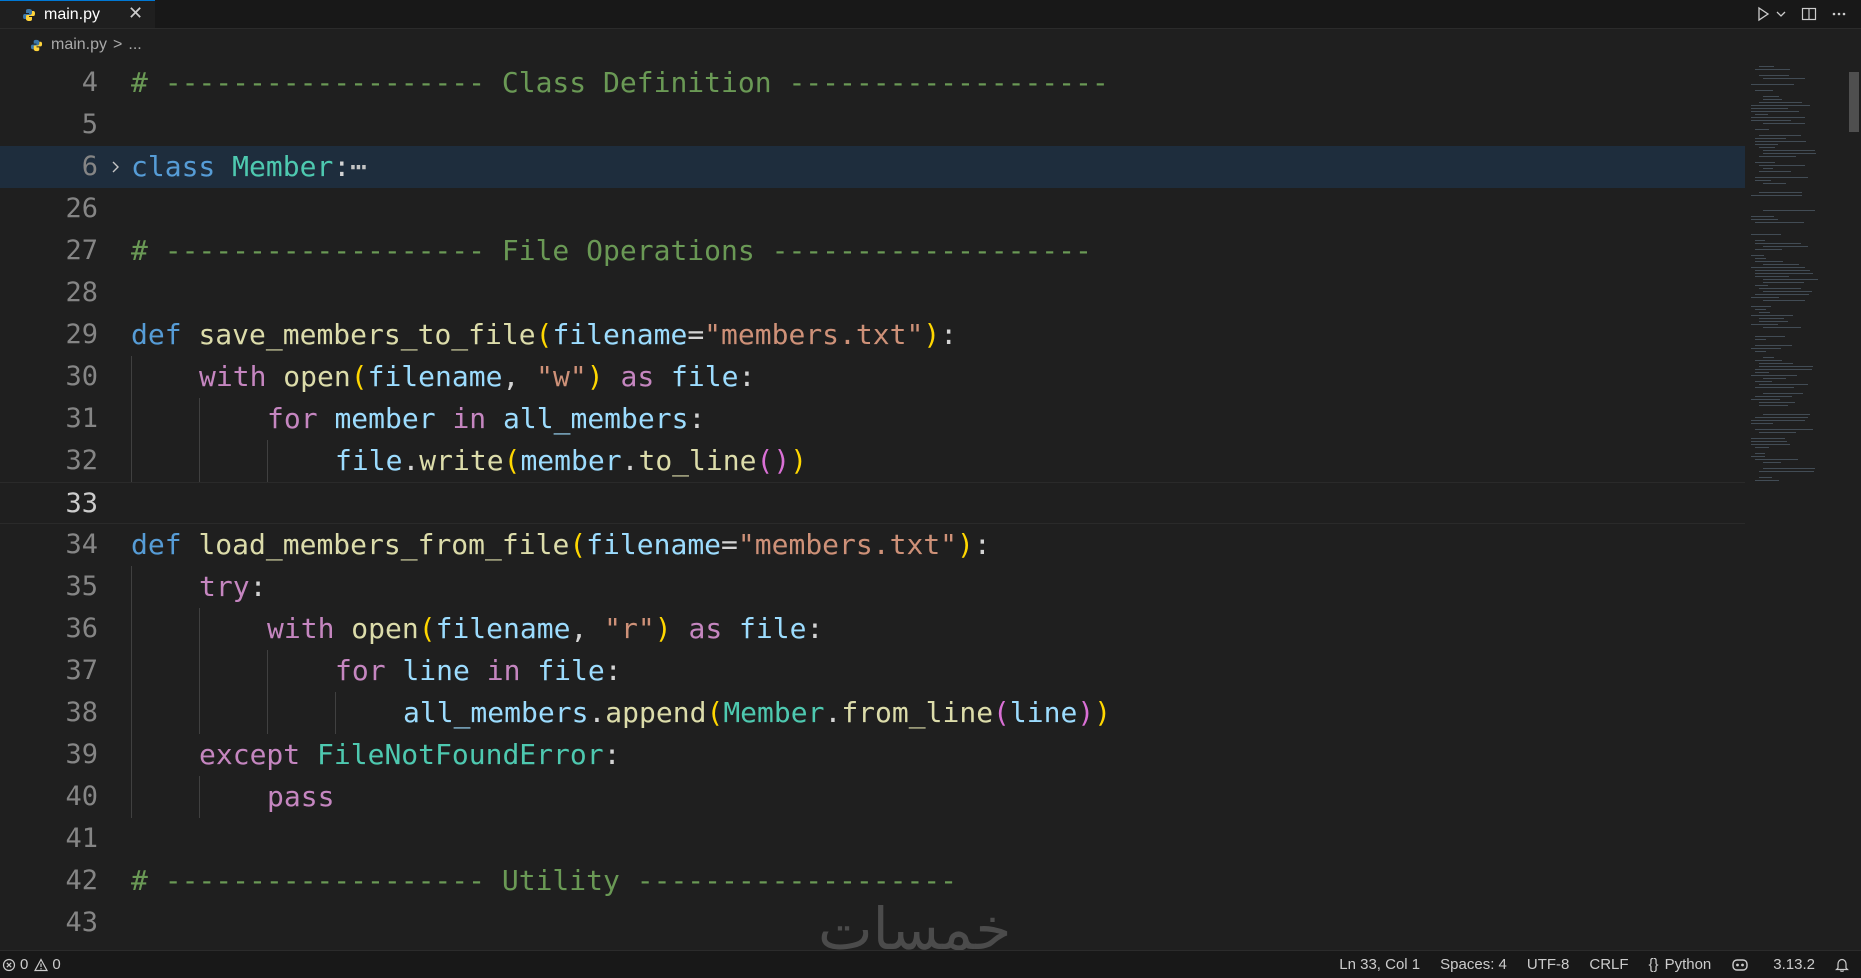  What do you see at coordinates (79, 45) in the screenshot?
I see `breadcrumb-file: main.py` at bounding box center [79, 45].